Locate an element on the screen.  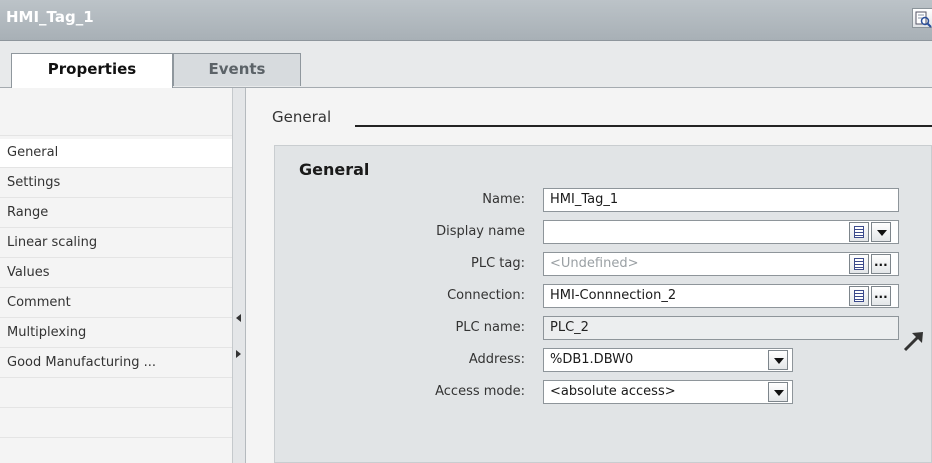
section-divider is located at coordinates (643, 126).